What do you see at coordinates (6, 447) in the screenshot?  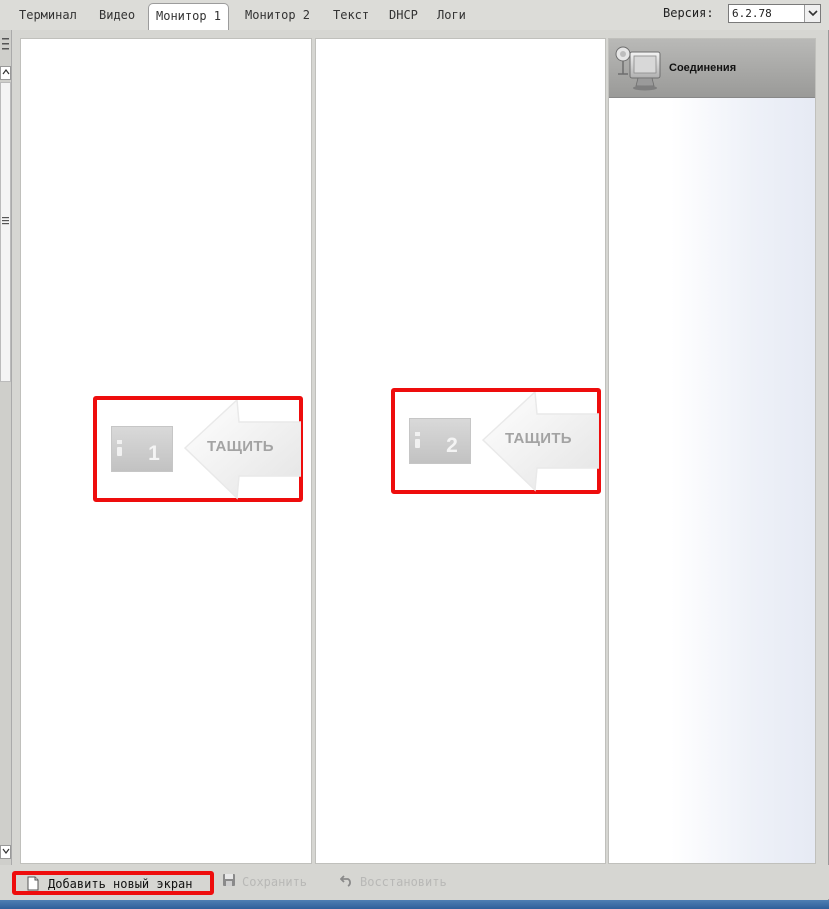 I see `left-scrollbar` at bounding box center [6, 447].